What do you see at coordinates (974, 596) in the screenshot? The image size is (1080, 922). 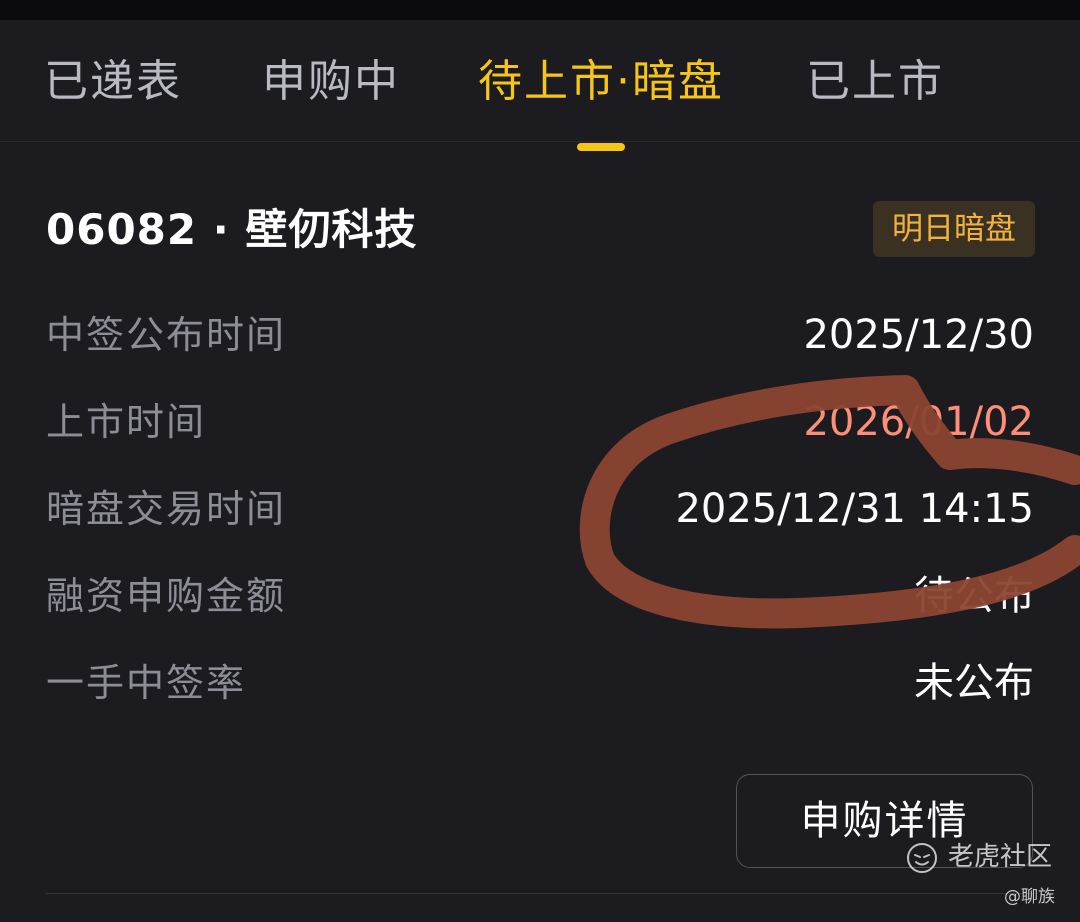 I see `margin-subscription-value: 待公布` at bounding box center [974, 596].